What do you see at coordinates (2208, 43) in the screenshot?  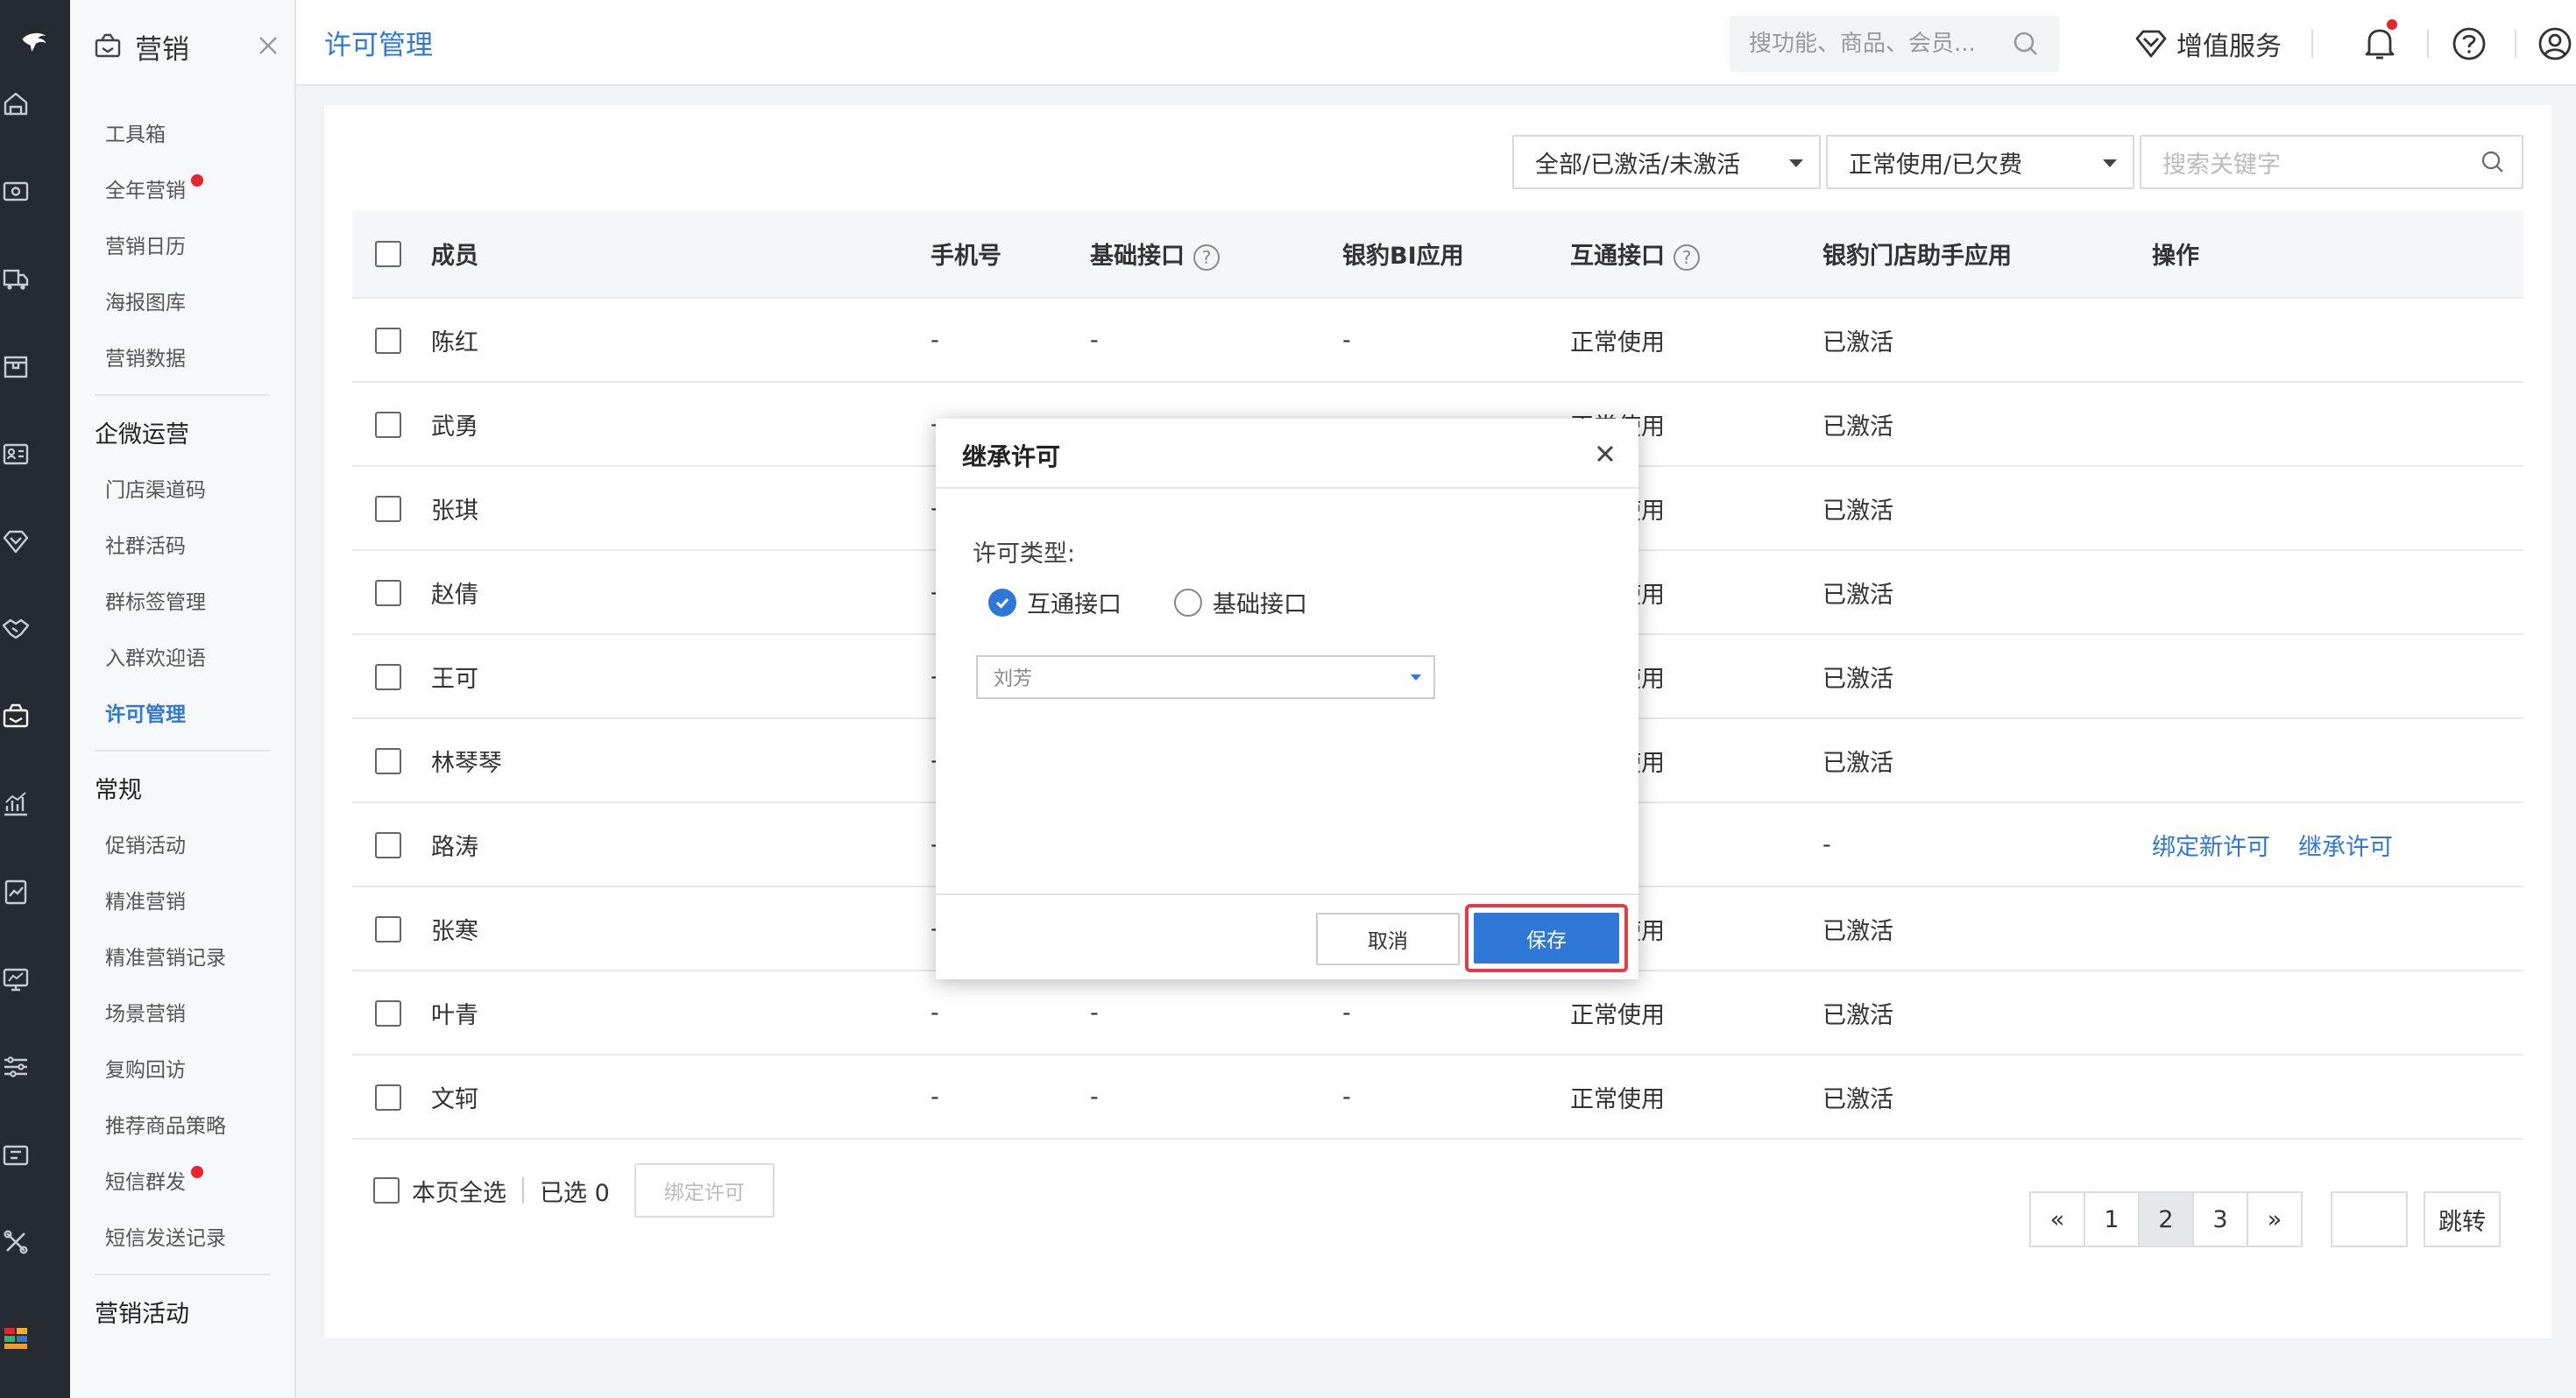 I see `value-service-button: 增值服务` at bounding box center [2208, 43].